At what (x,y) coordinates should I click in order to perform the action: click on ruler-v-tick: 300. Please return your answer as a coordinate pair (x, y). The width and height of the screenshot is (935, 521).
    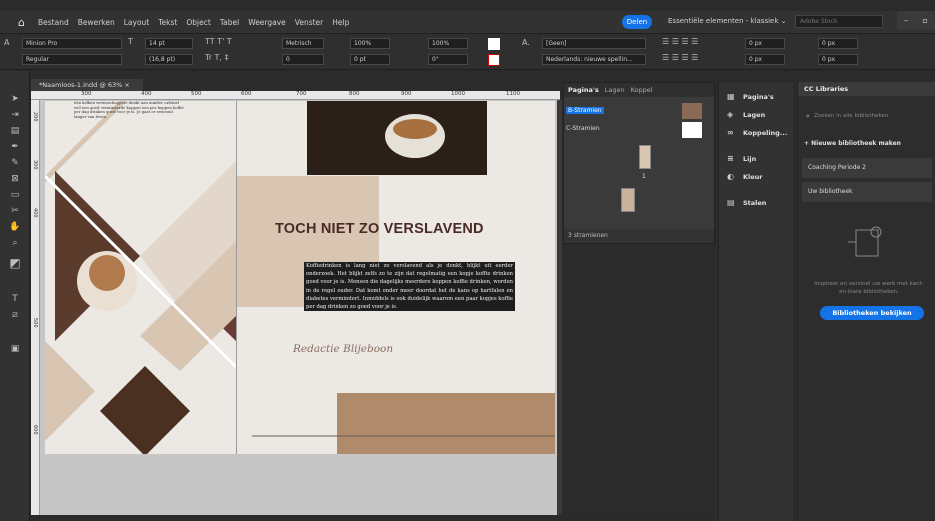
    Looking at the image, I should click on (35, 165).